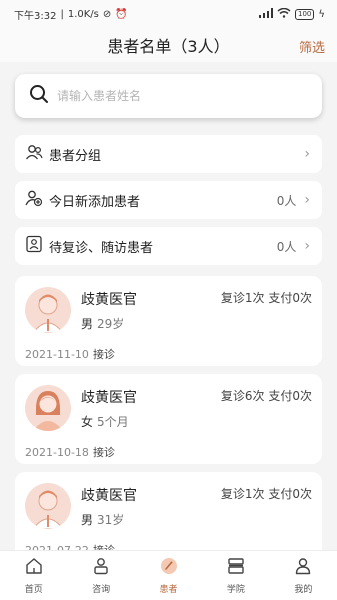  What do you see at coordinates (83, 14) in the screenshot?
I see `status-speed: 1.0K/s` at bounding box center [83, 14].